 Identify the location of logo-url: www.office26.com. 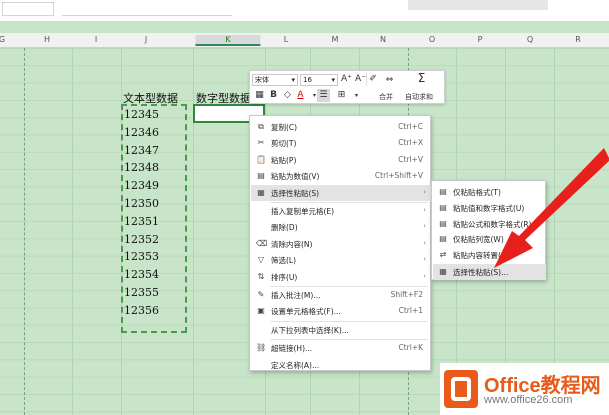
(528, 400).